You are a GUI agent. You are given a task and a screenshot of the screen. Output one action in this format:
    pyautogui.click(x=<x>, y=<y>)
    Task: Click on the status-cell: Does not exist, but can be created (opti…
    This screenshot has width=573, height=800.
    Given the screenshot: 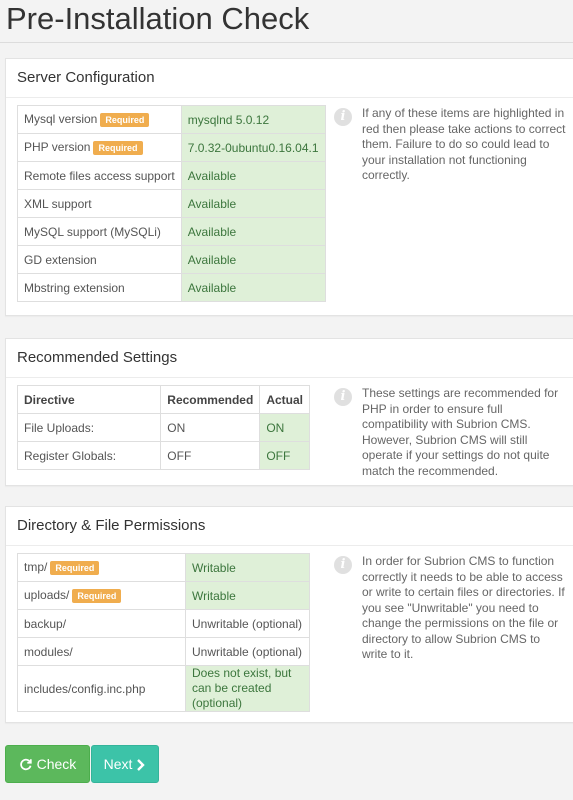 What is the action you would take?
    pyautogui.click(x=247, y=688)
    